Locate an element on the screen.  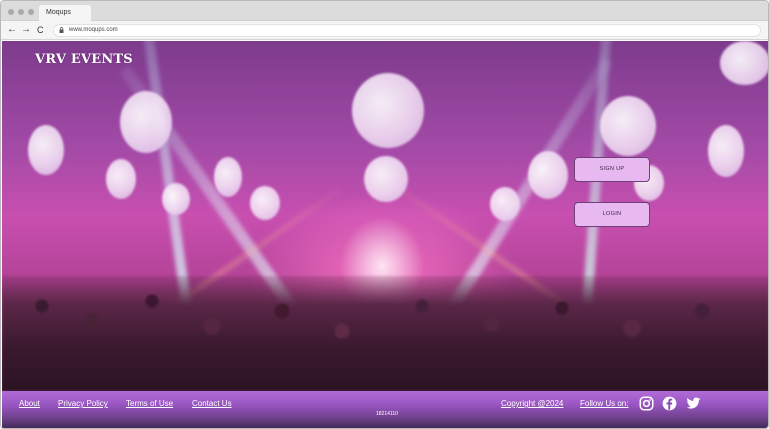
forward-arrow-icon: → is located at coordinates (26, 30).